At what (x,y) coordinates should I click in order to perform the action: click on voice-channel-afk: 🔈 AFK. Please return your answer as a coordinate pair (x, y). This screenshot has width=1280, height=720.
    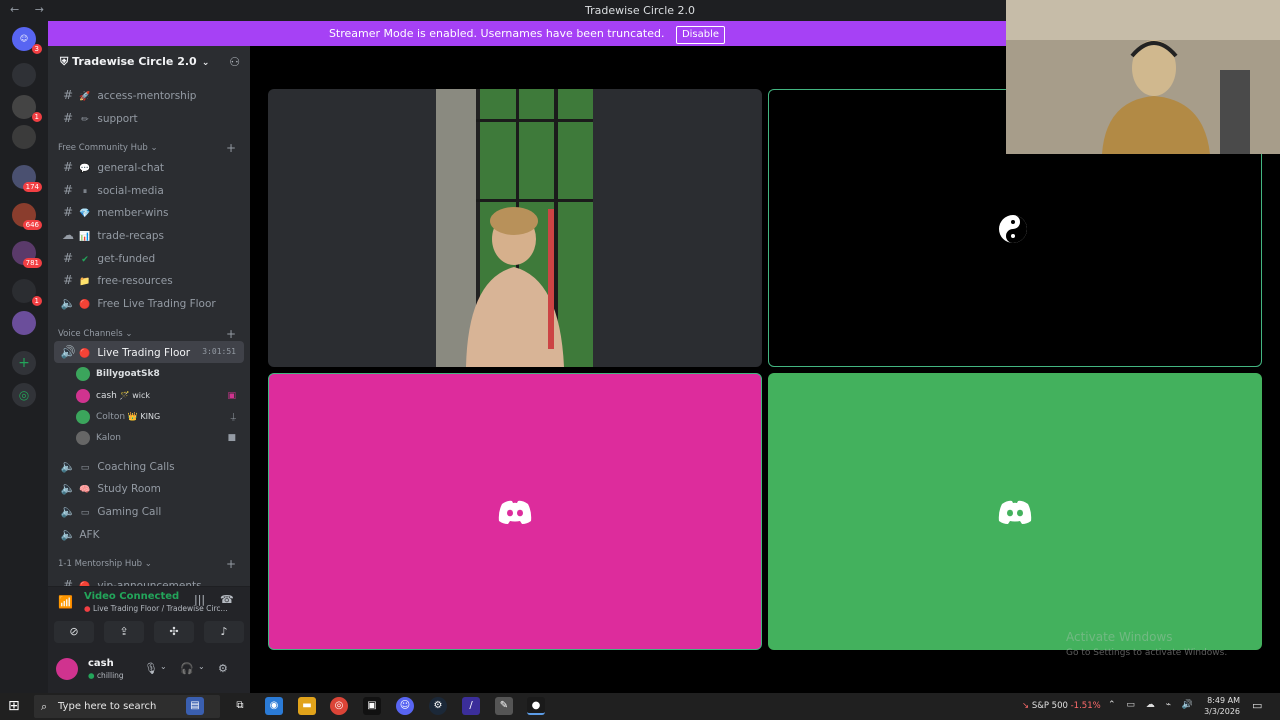
    Looking at the image, I should click on (149, 534).